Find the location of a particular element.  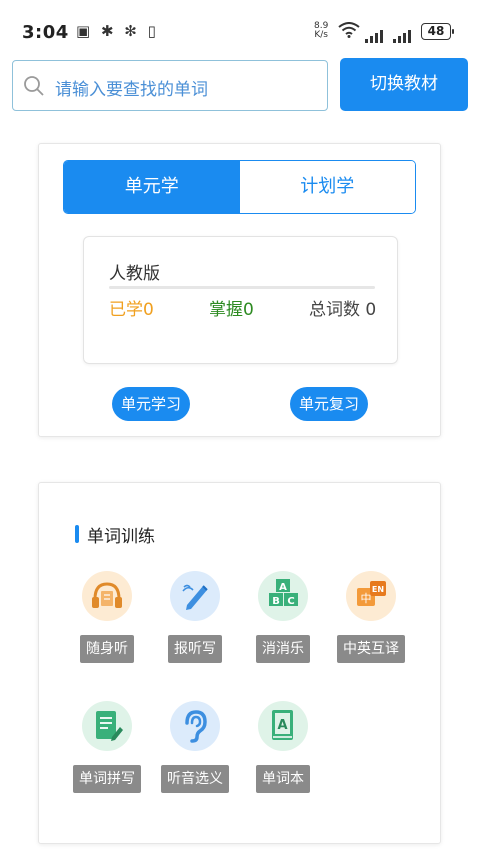

search-input: 请输入要查找的单词 is located at coordinates (170, 85).